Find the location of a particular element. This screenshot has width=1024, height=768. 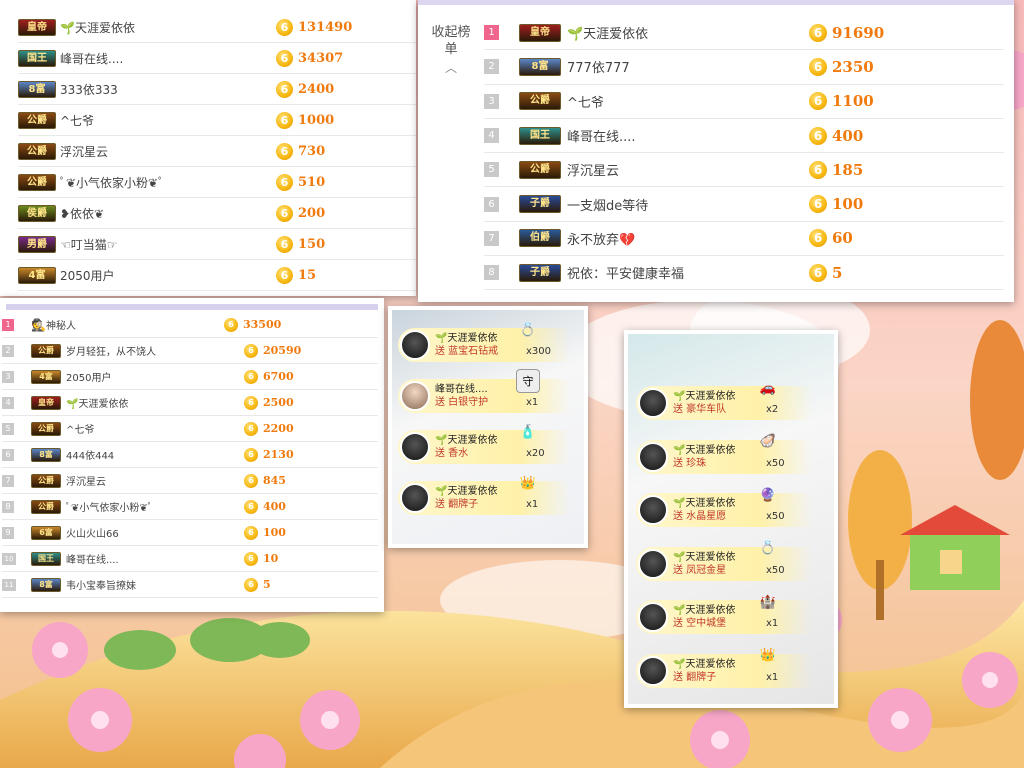

username: 火山火山66 is located at coordinates (92, 534).